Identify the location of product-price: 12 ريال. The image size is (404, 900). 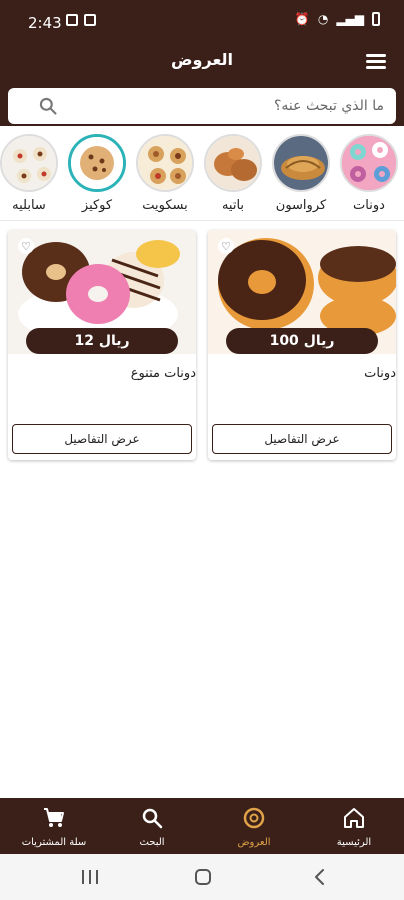
(102, 341).